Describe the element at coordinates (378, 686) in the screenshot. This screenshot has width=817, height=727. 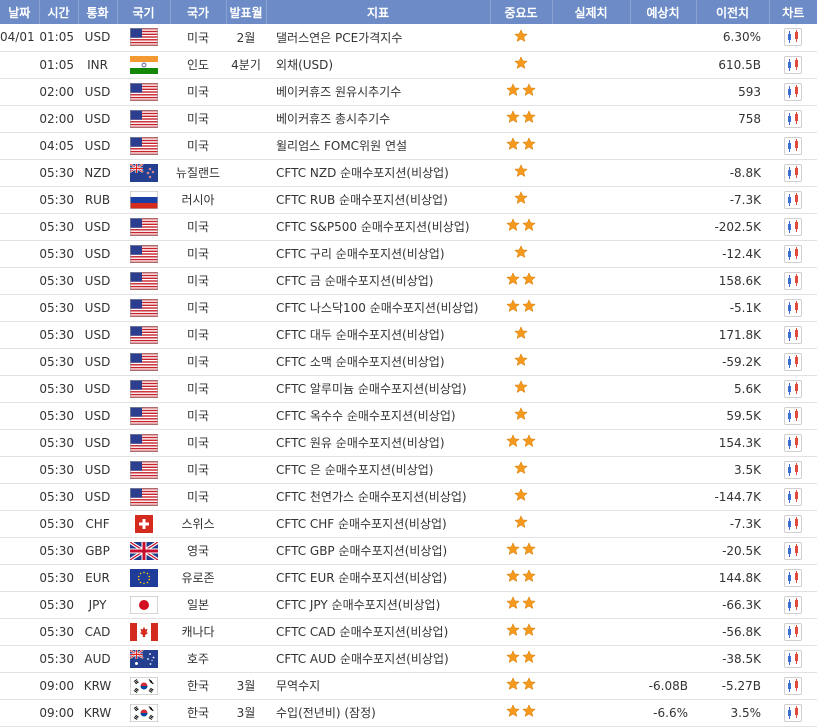
I see `event-indicator: 무역수지` at that location.